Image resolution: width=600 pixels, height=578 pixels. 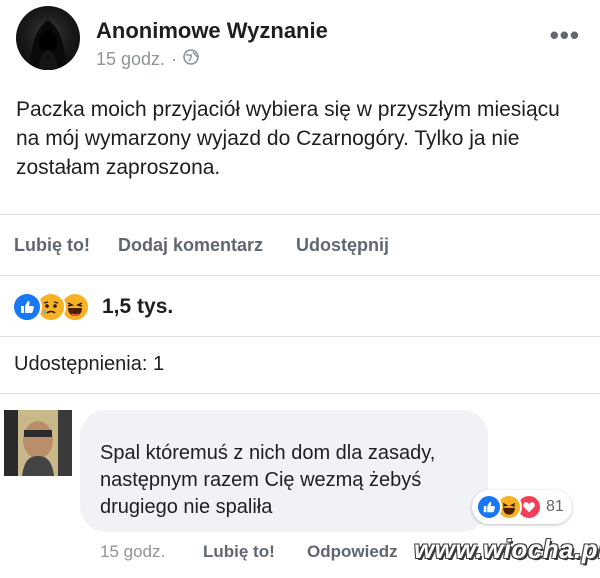 I want to click on reactions-summary: 1,5 tys., so click(x=92, y=307).